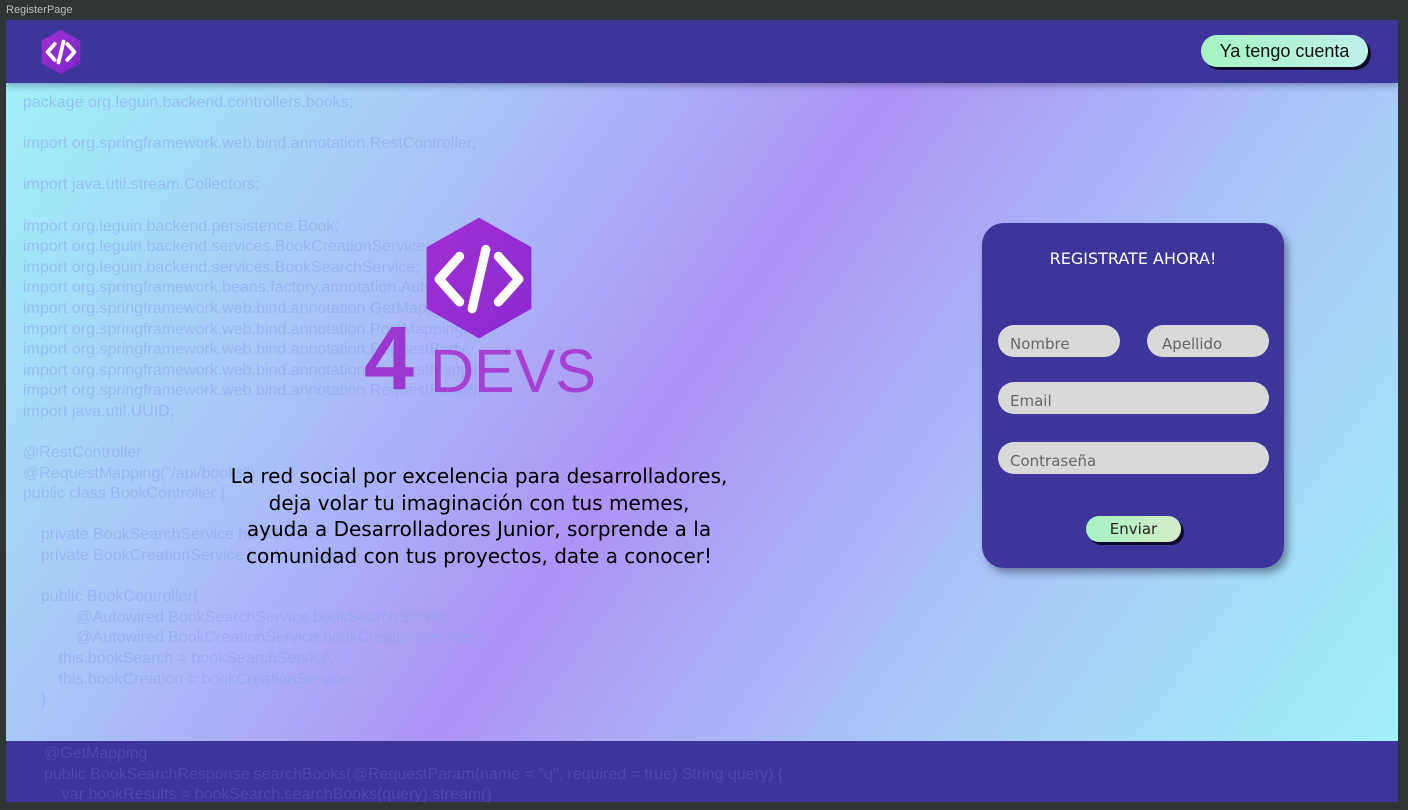  What do you see at coordinates (1133, 529) in the screenshot?
I see `submit-button: Enviar` at bounding box center [1133, 529].